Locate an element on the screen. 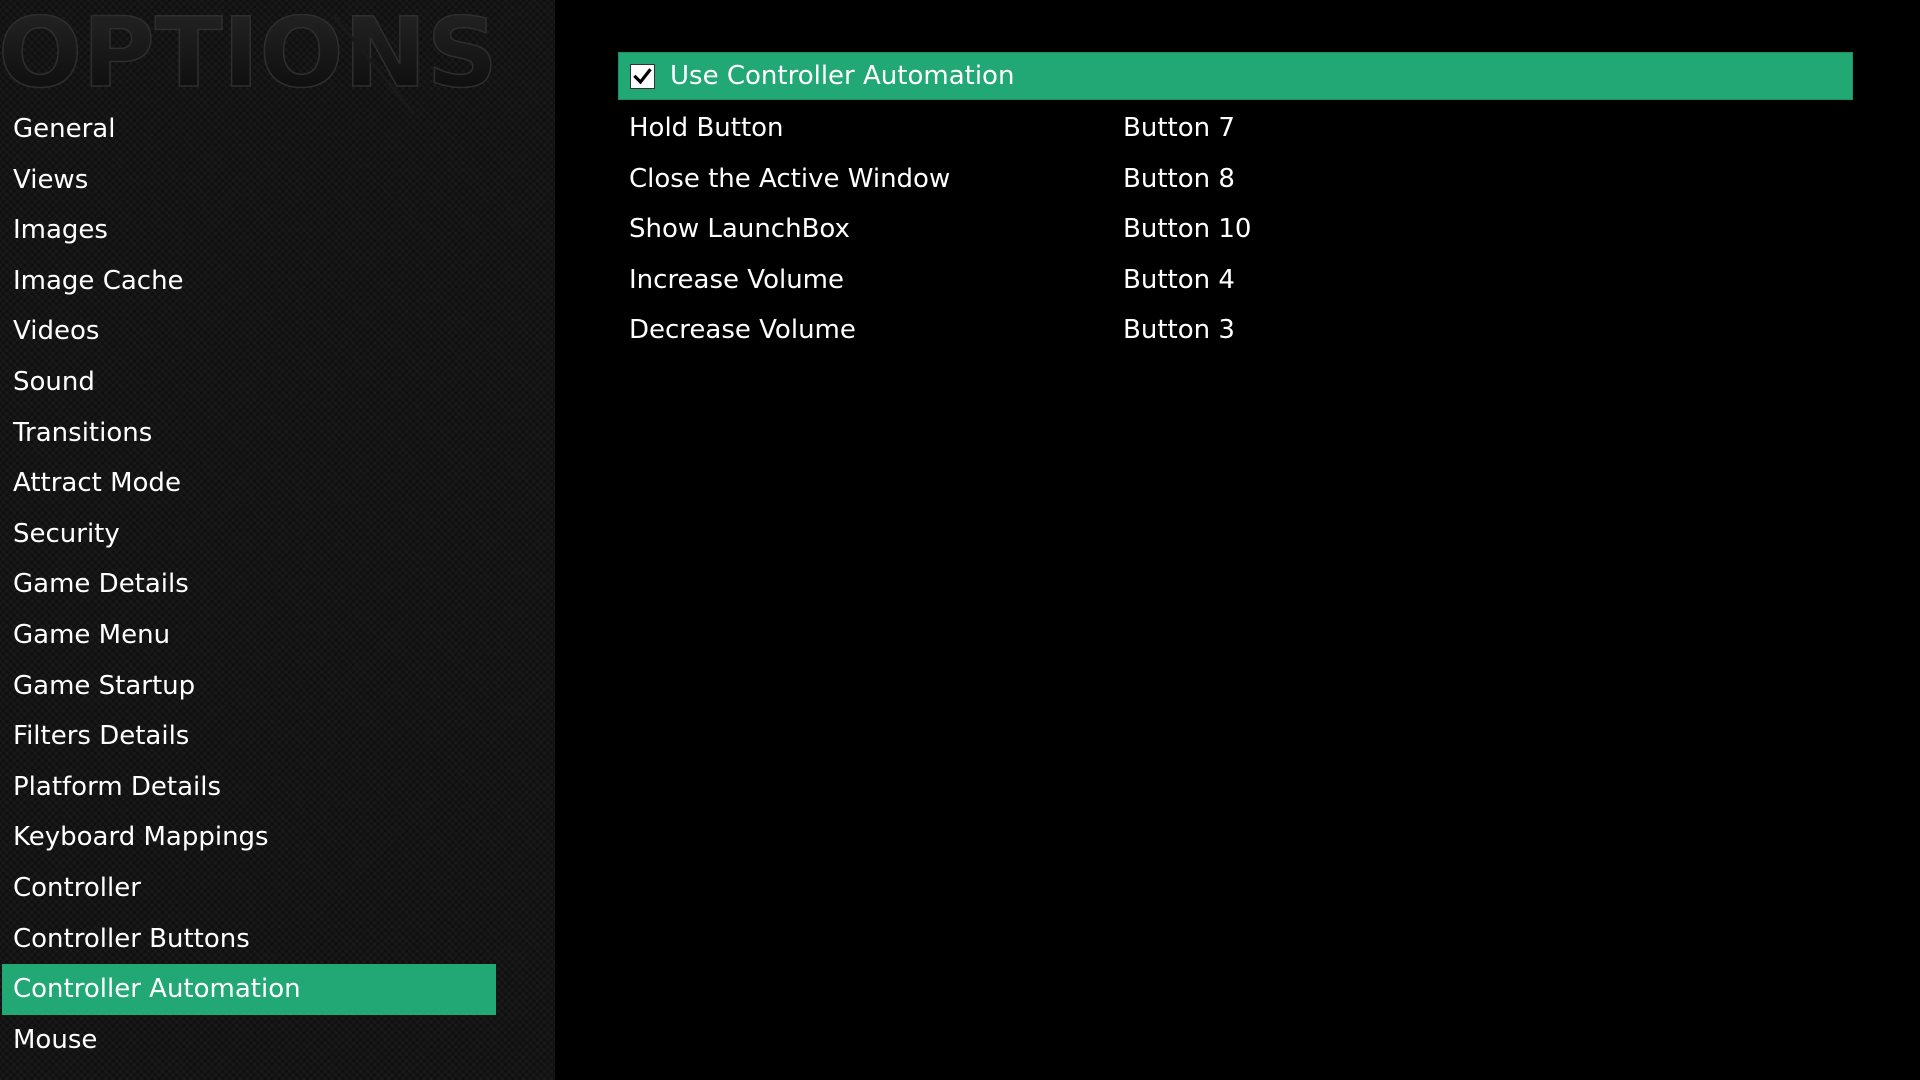 The width and height of the screenshot is (1920, 1080). nav-item-game-menu: Game Menu is located at coordinates (249, 635).